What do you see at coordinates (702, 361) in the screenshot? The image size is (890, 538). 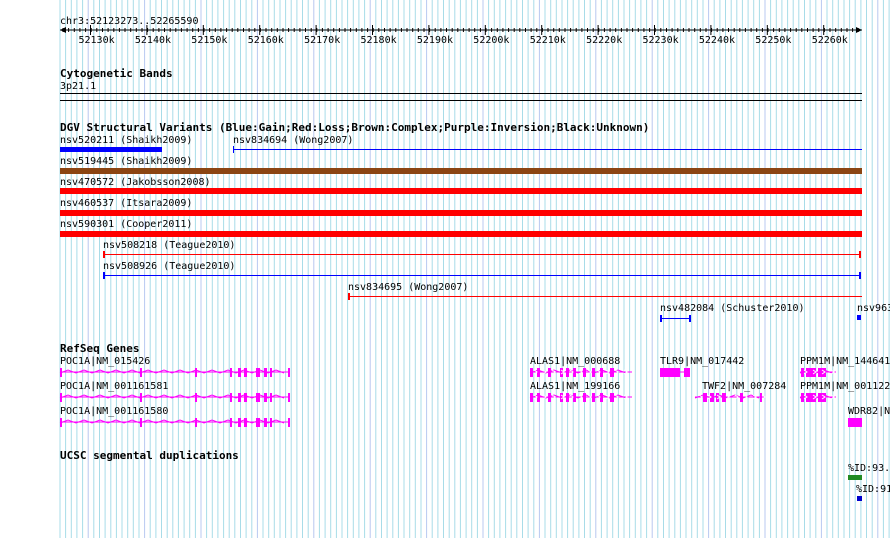 I see `gene-label: TLR9|NM_017442` at bounding box center [702, 361].